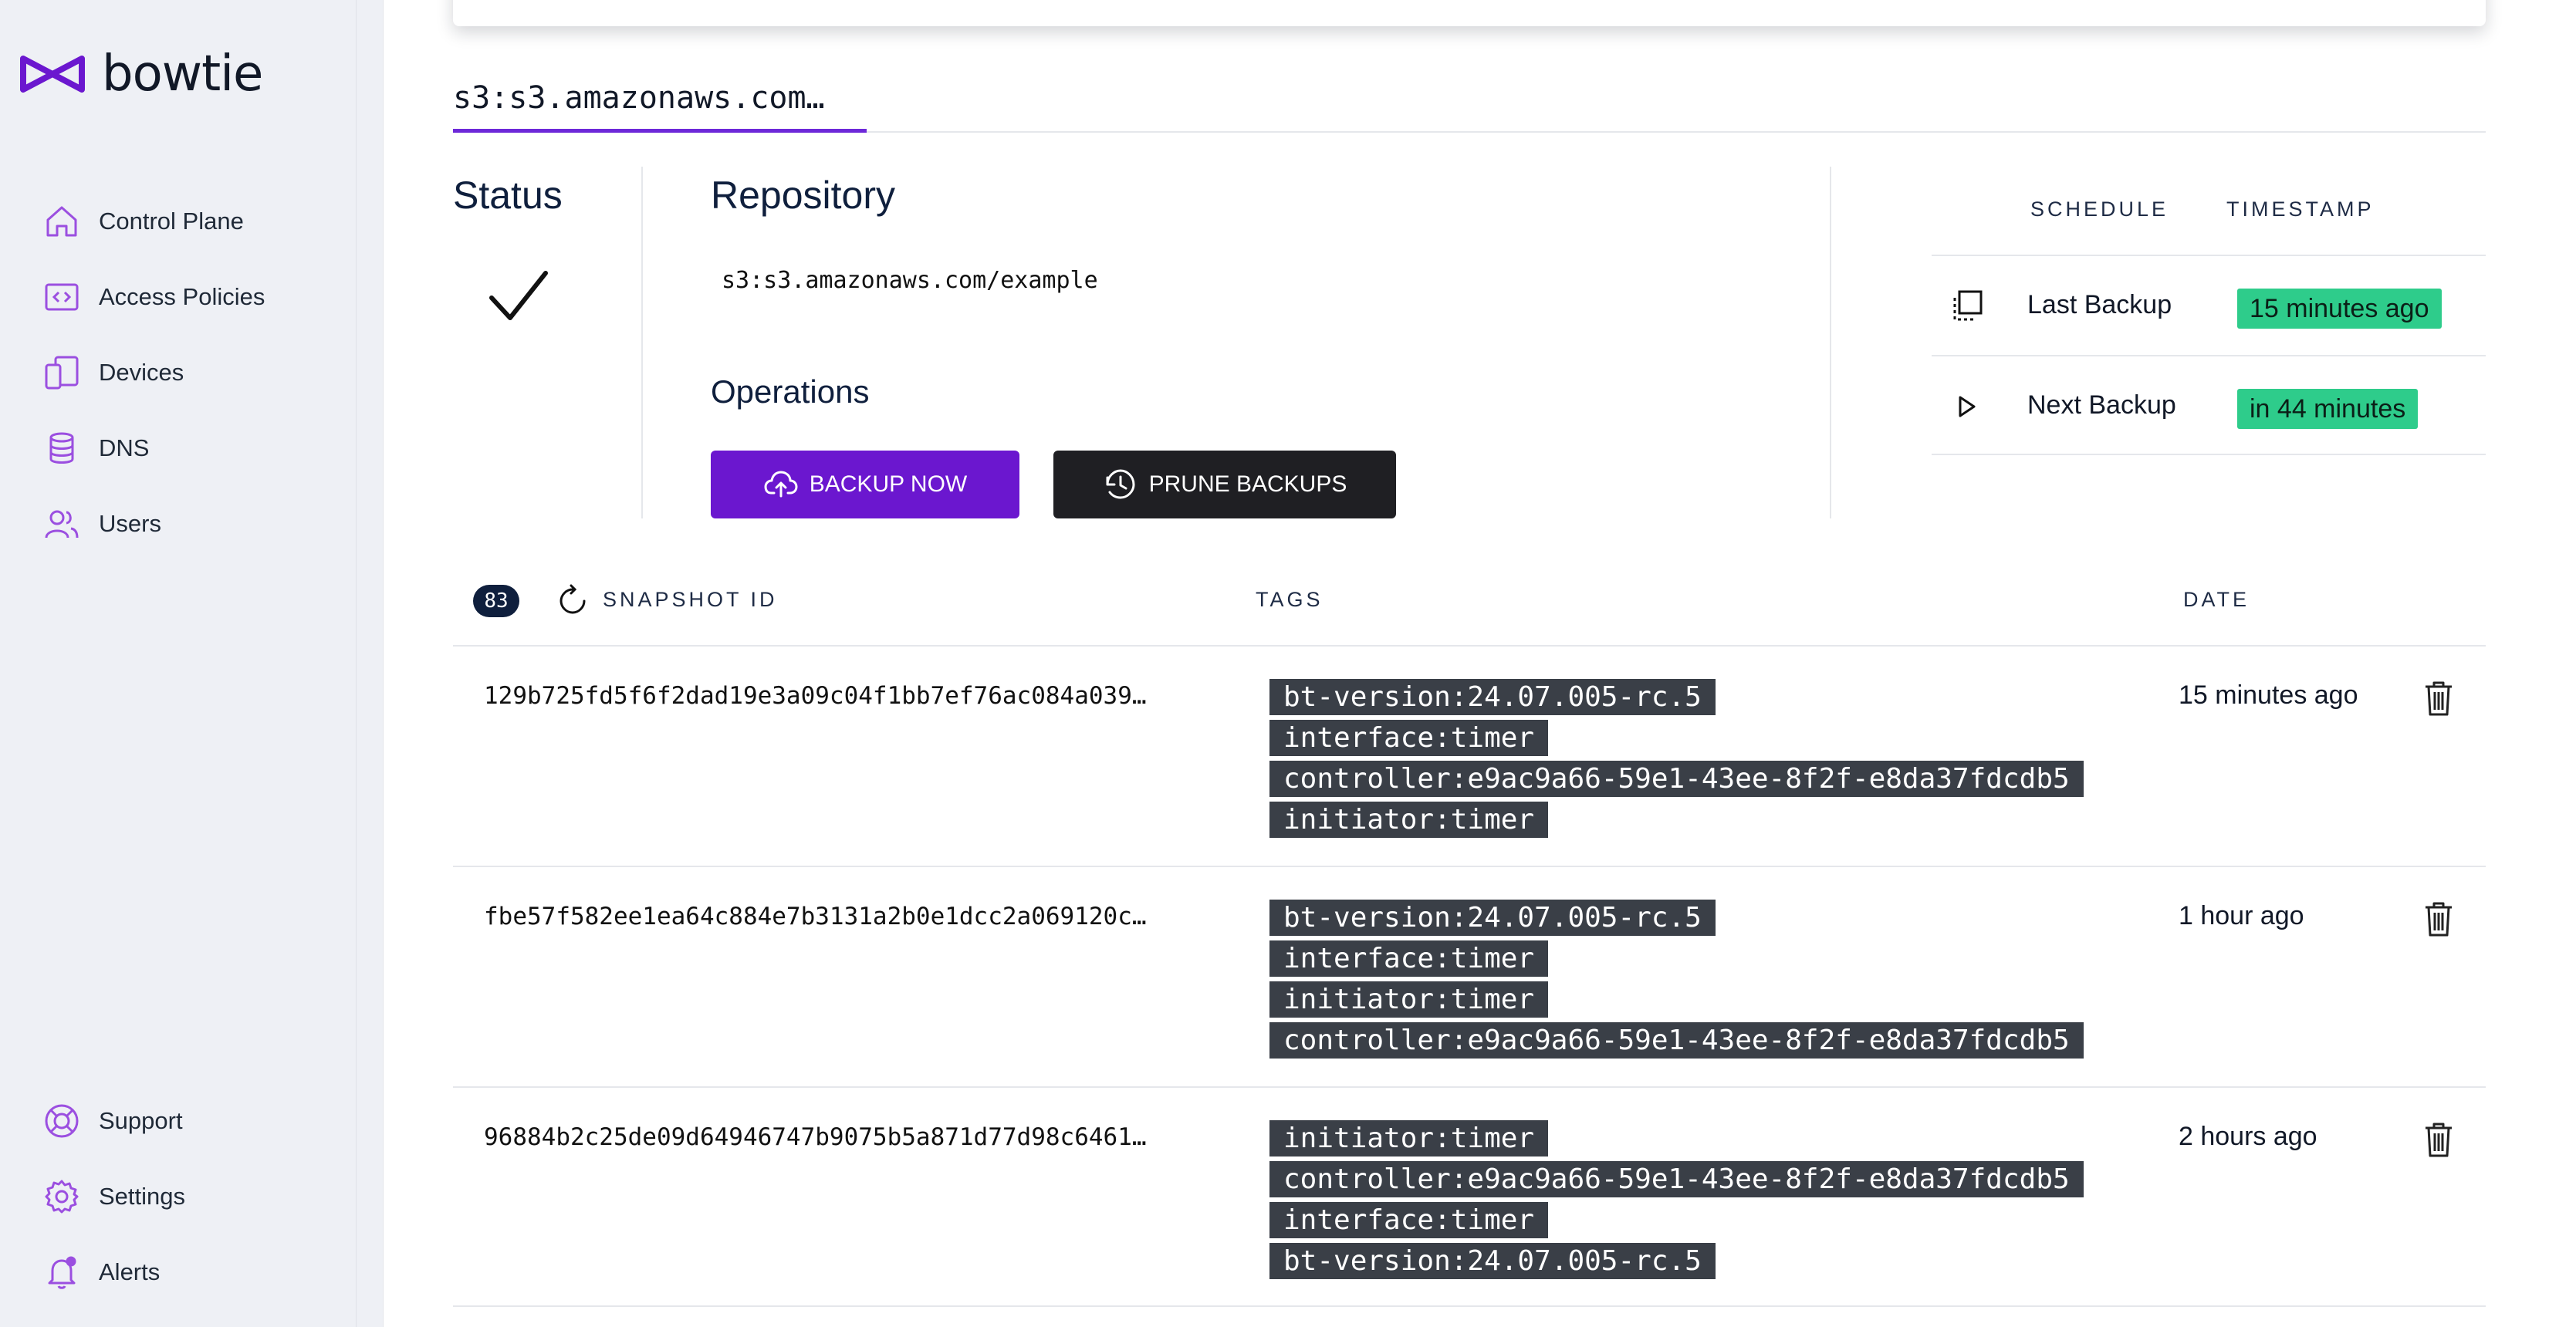 The width and height of the screenshot is (2576, 1327). Describe the element at coordinates (2216, 600) in the screenshot. I see `date-header: DATE` at that location.